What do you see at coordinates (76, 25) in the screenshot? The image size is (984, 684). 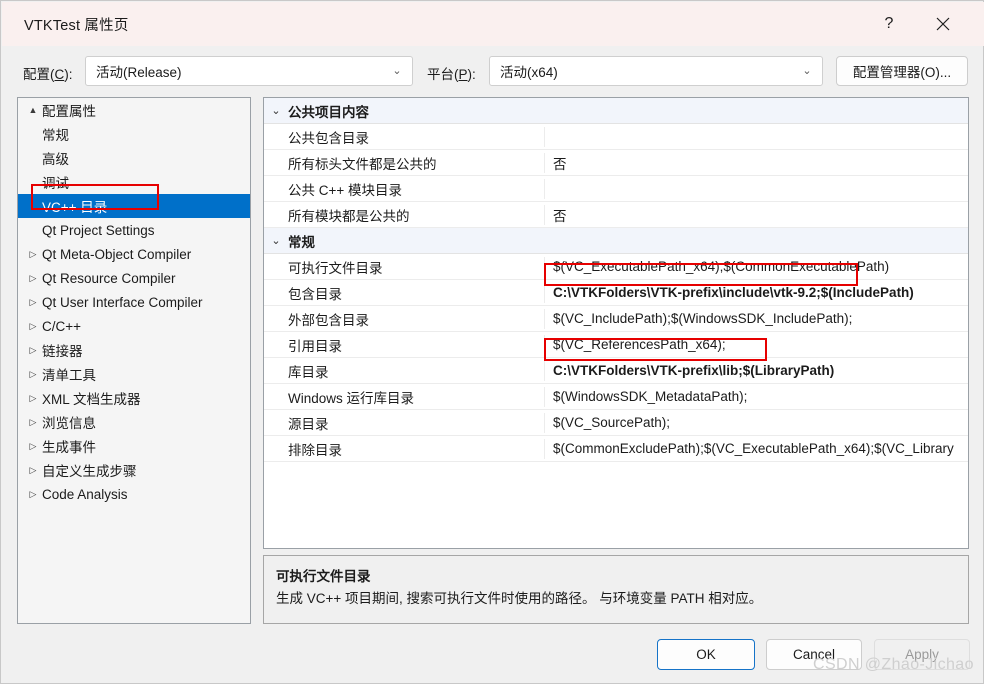 I see `window-title: VTKTest 属性页` at bounding box center [76, 25].